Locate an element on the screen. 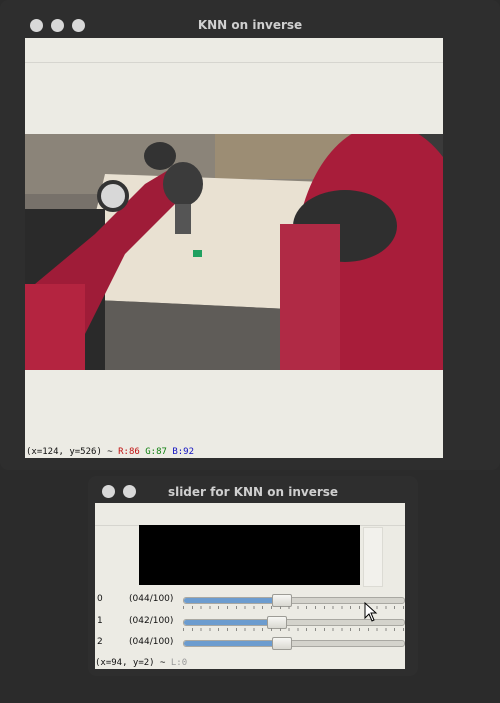 This screenshot has height=703, width=500. trackbar-index: 1 is located at coordinates (100, 621).